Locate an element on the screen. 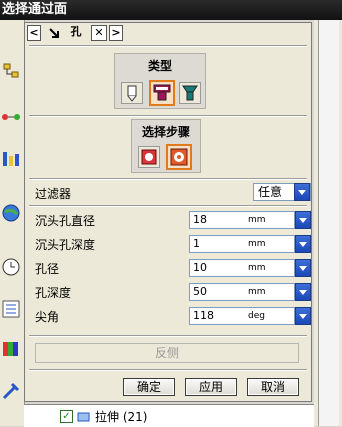  tip-angle-input: 118 deg is located at coordinates (242, 316).